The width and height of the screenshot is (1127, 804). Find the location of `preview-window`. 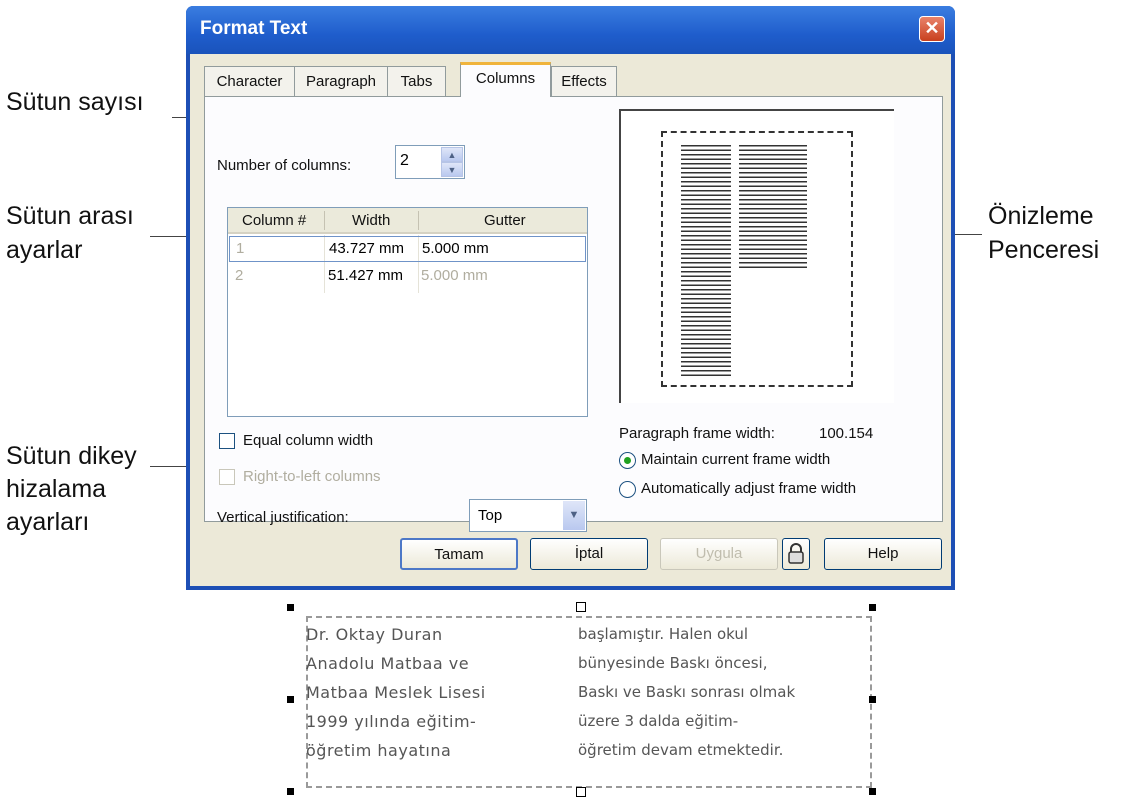

preview-window is located at coordinates (756, 256).